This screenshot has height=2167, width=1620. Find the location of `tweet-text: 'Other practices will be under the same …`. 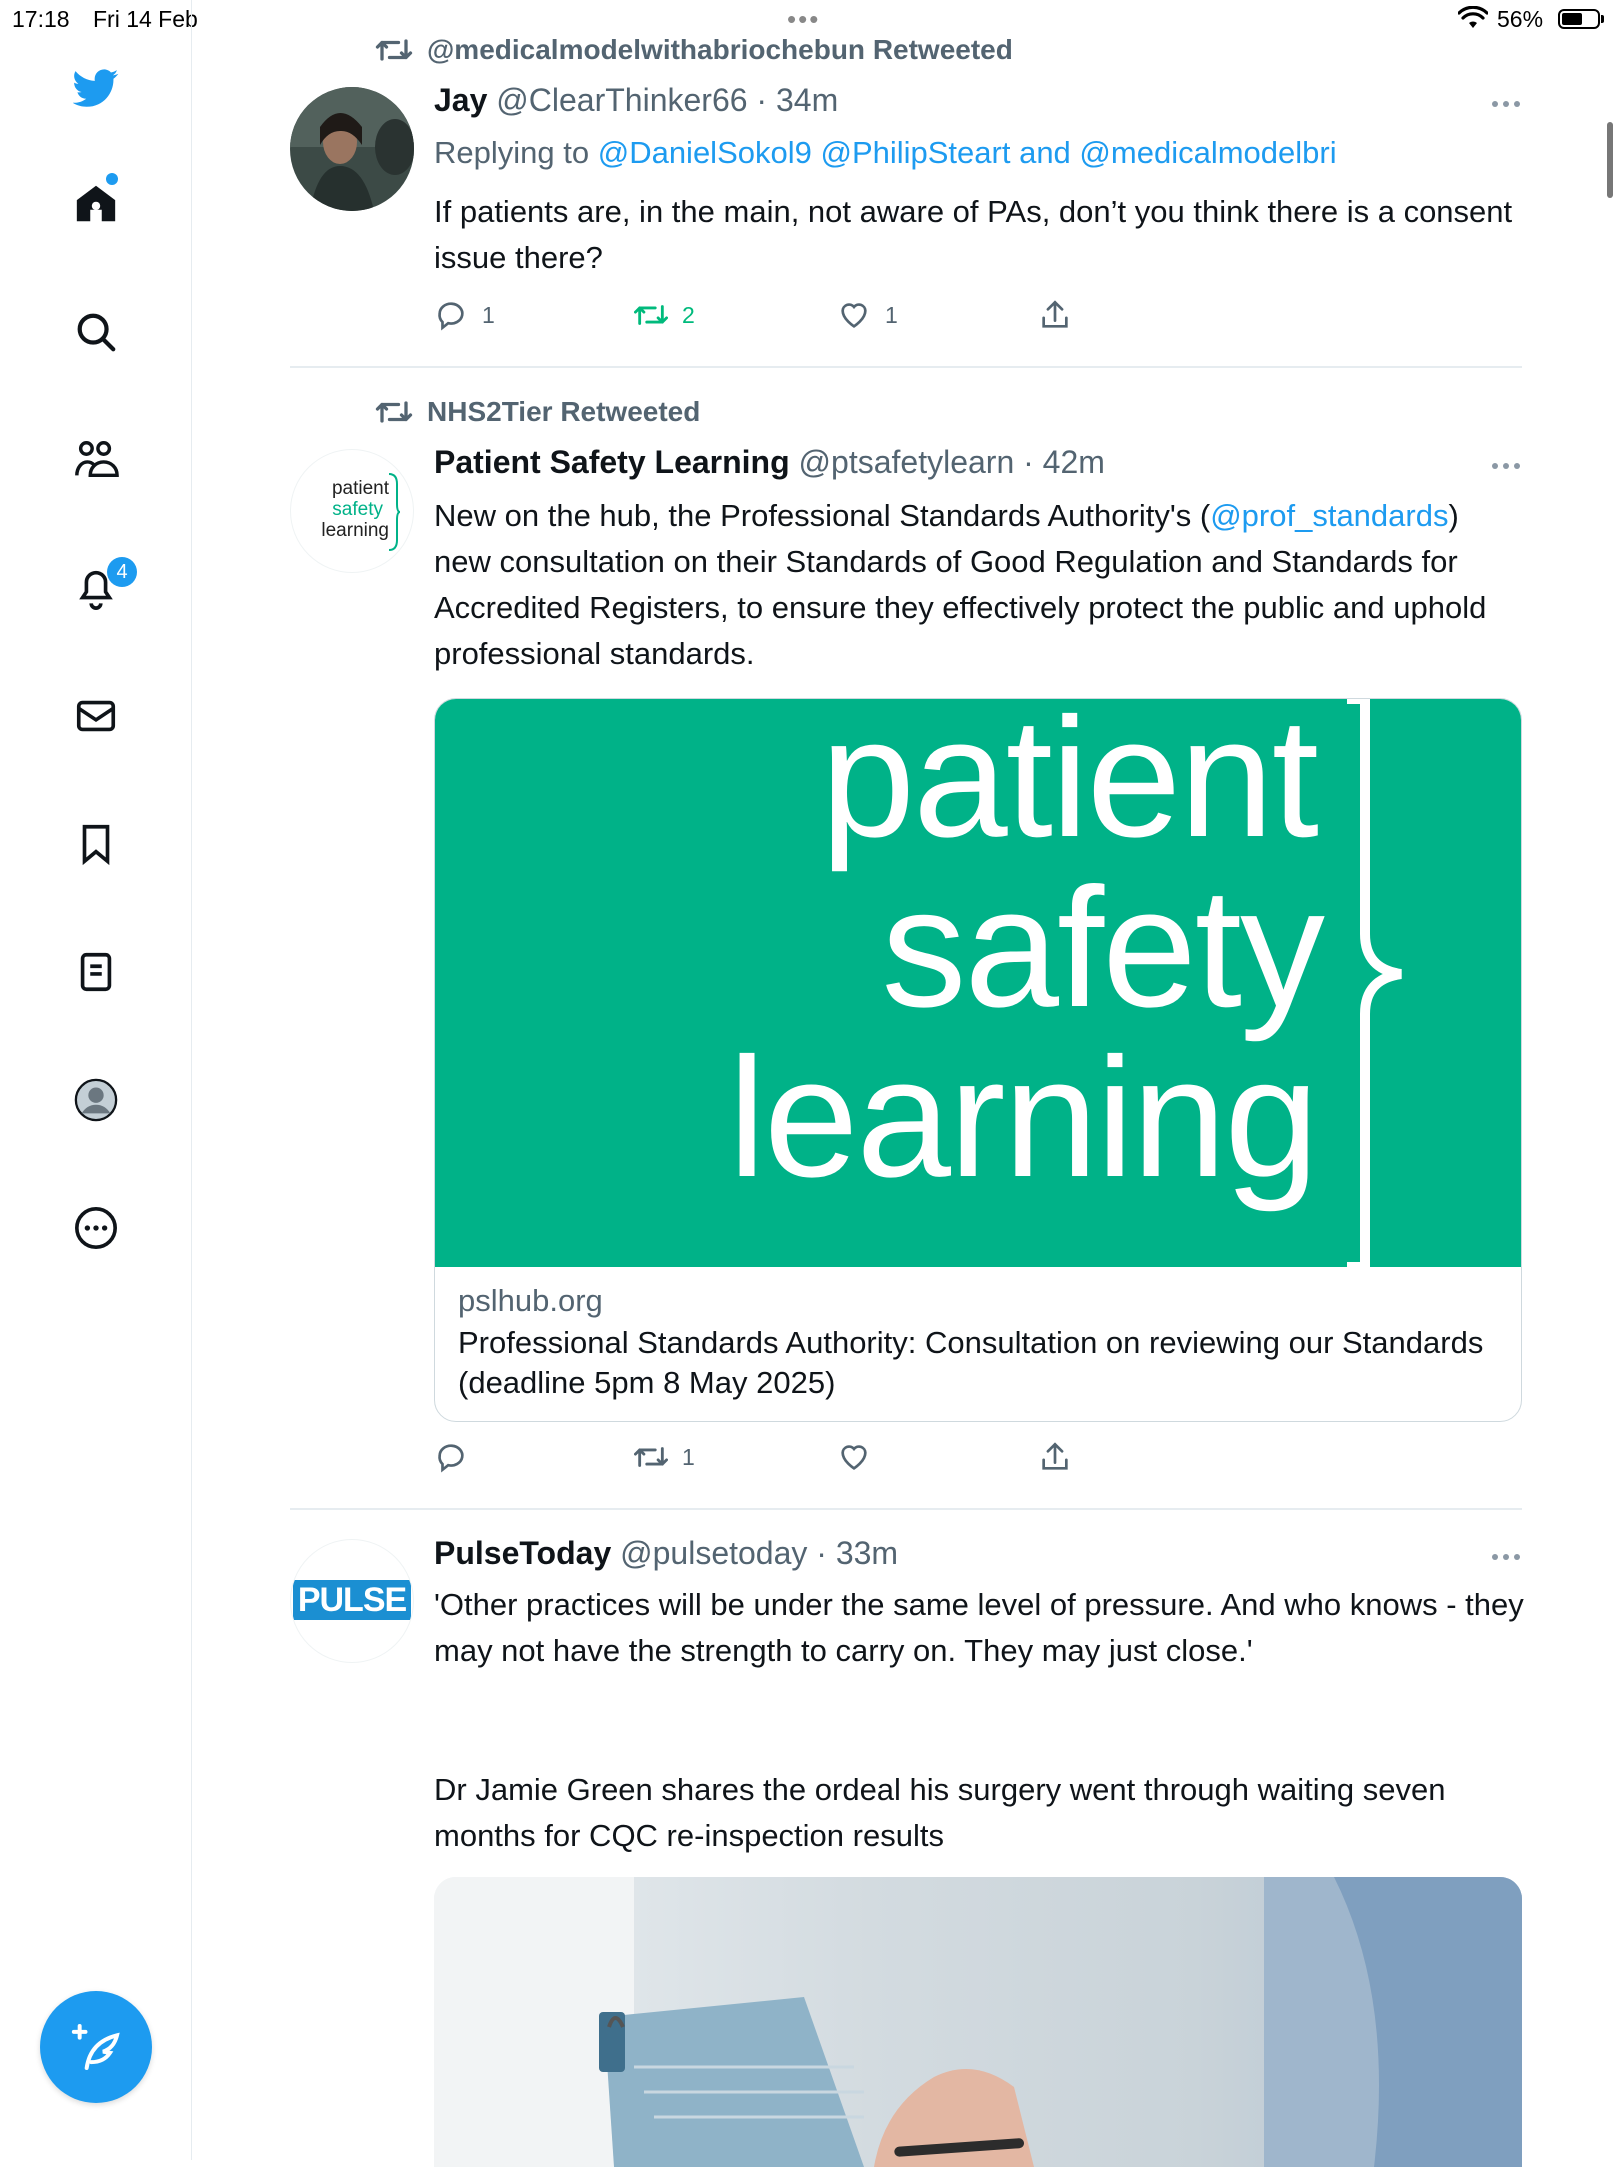

tweet-text: 'Other practices will be under the same … is located at coordinates (979, 1627).